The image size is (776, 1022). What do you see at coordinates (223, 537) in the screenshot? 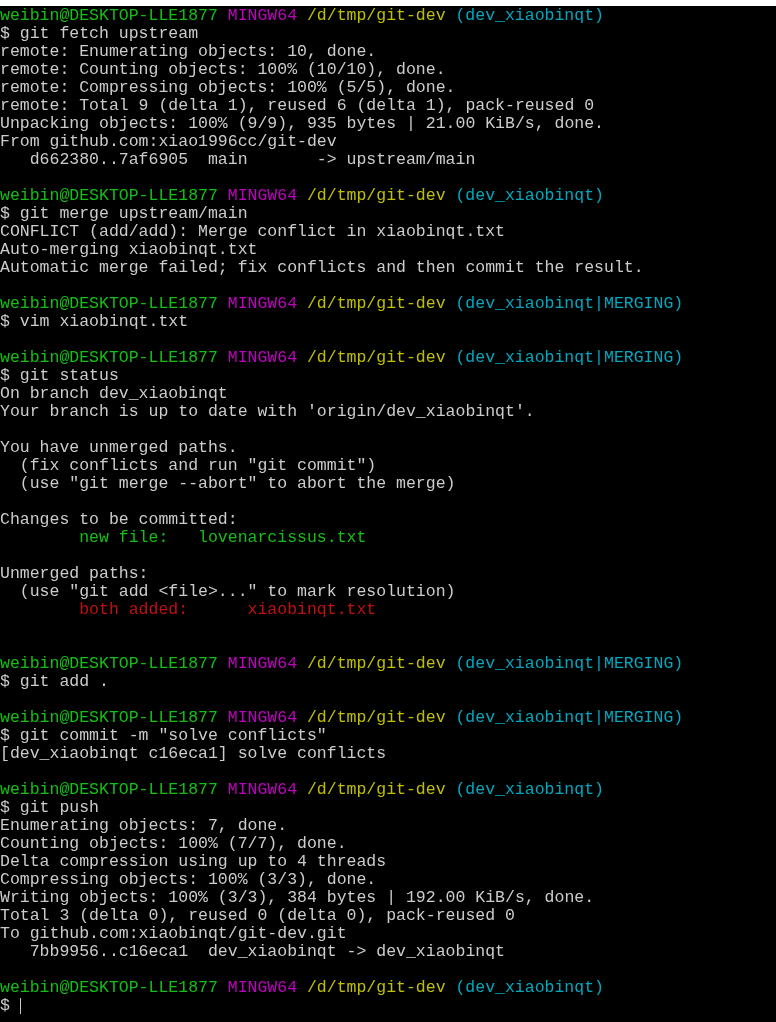
I see `staged-file-line: new file: lovenarcissus.txt` at bounding box center [223, 537].